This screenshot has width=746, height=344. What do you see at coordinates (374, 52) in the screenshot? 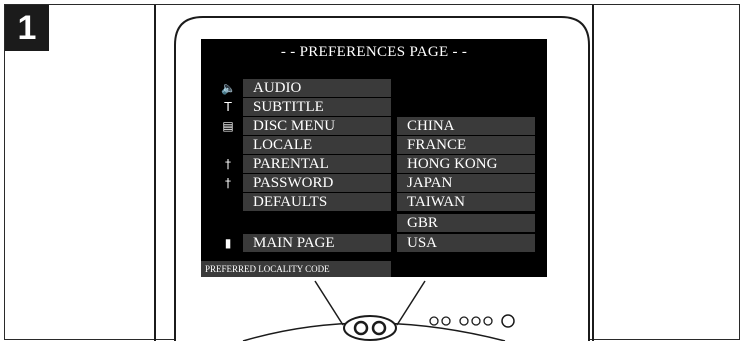
I see `page-title: - - PREFERENCES PAGE - -` at bounding box center [374, 52].